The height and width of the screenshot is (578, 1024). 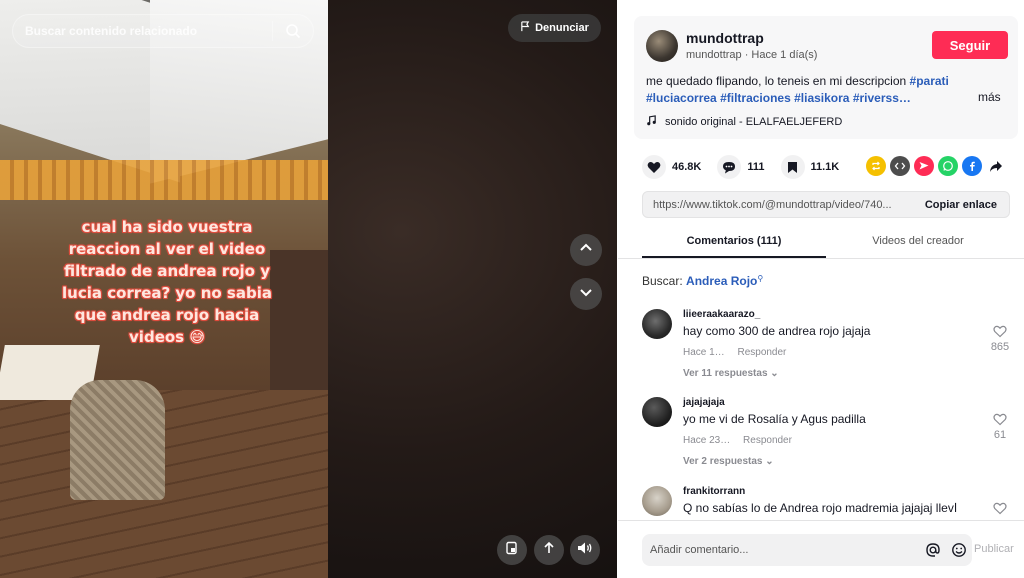 I want to click on search-placeholder: Buscar contenido relacionado, so click(x=111, y=31).